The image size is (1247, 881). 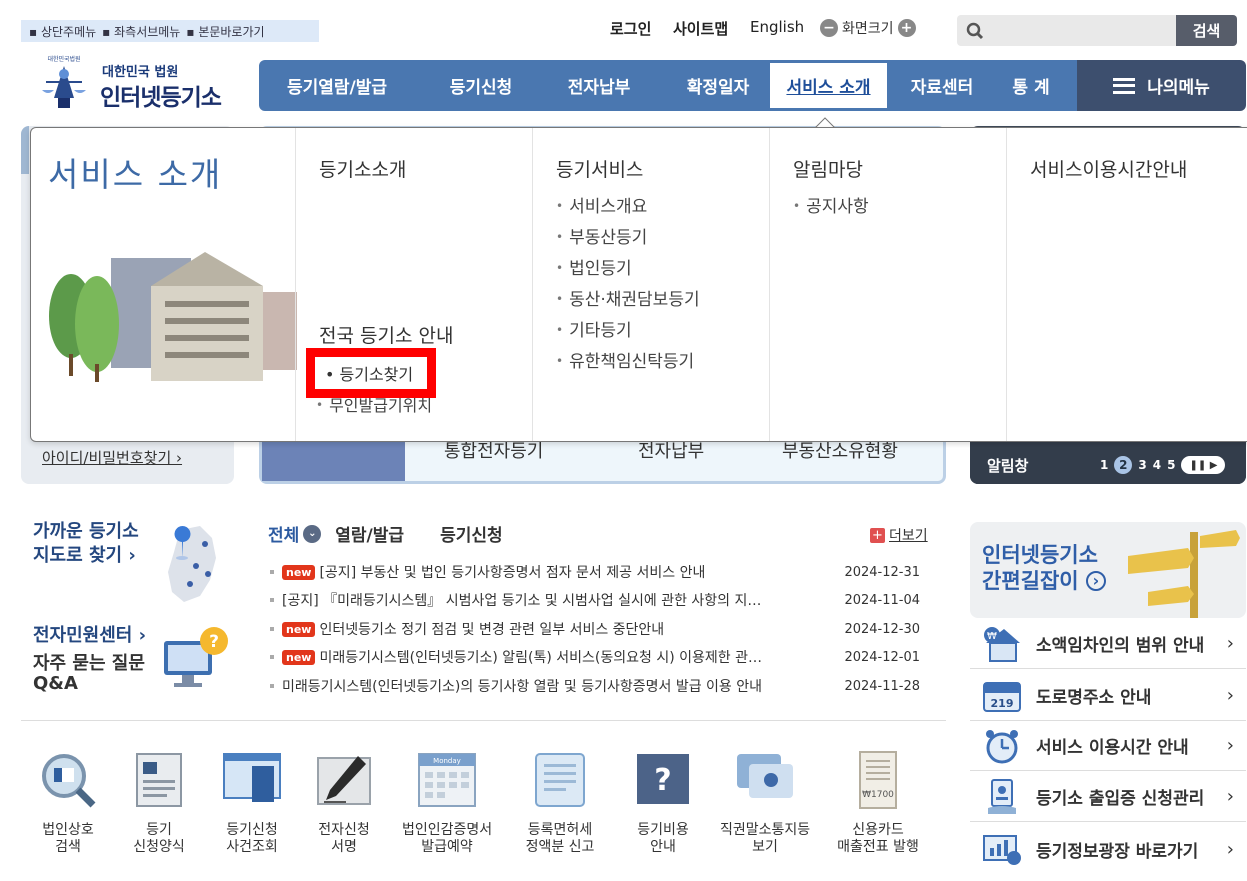 I want to click on skip-link-top-menu: ▪ 상단주메뉴, so click(x=62, y=31).